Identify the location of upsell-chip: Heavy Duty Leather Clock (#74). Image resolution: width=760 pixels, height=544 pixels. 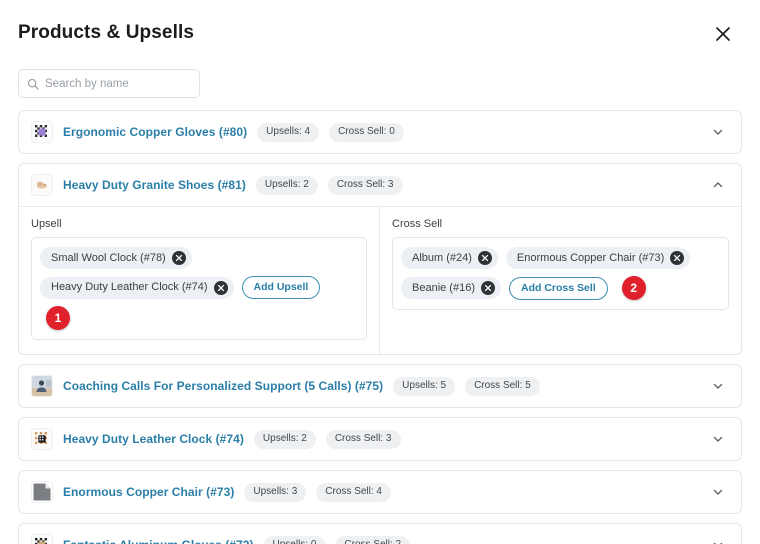
(137, 287).